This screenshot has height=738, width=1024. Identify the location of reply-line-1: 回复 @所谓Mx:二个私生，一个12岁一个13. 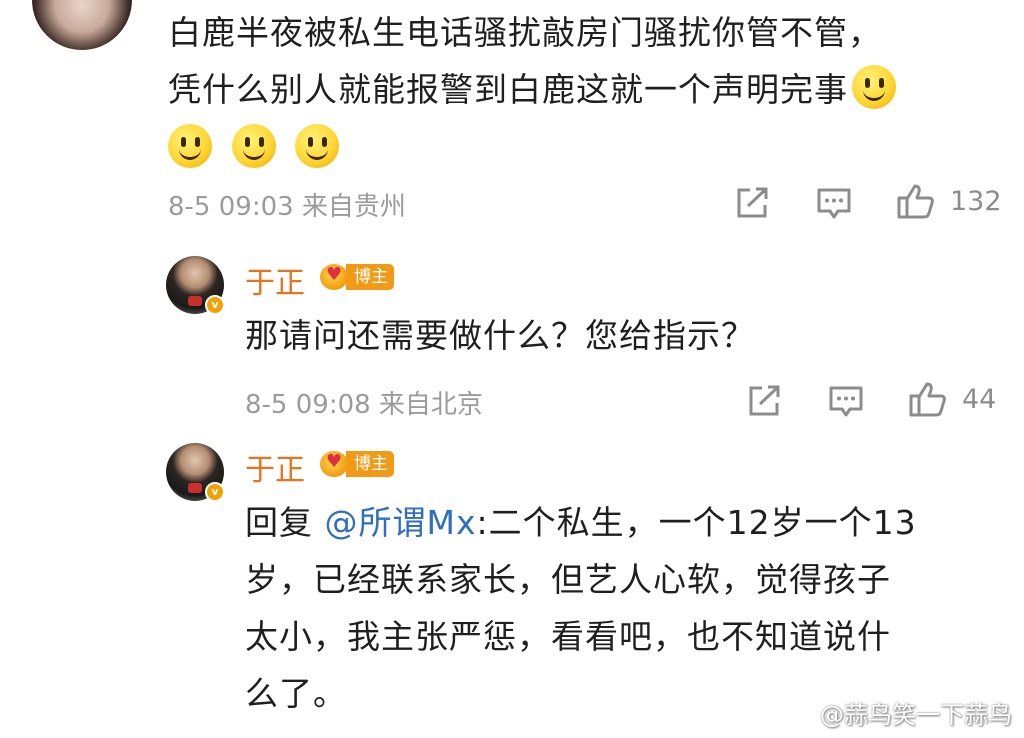
(581, 522).